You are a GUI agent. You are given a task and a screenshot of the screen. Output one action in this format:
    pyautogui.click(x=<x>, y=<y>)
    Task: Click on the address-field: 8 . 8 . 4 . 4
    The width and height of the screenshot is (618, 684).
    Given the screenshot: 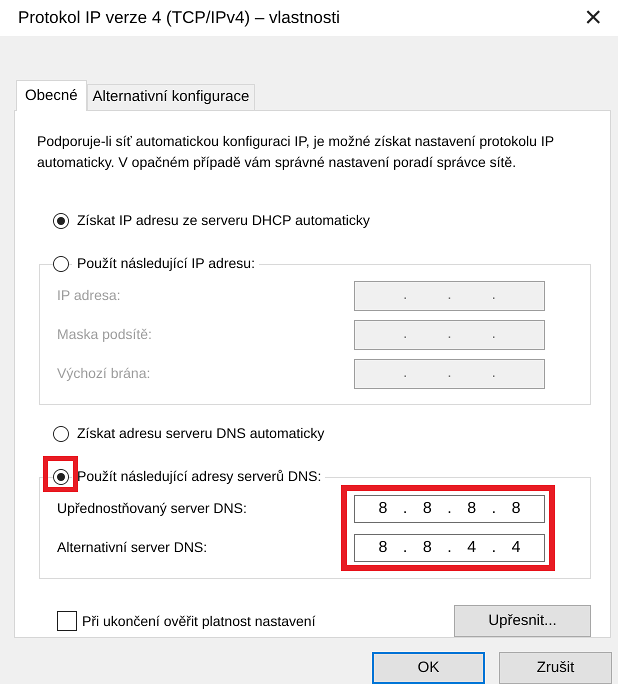 What is the action you would take?
    pyautogui.click(x=449, y=548)
    